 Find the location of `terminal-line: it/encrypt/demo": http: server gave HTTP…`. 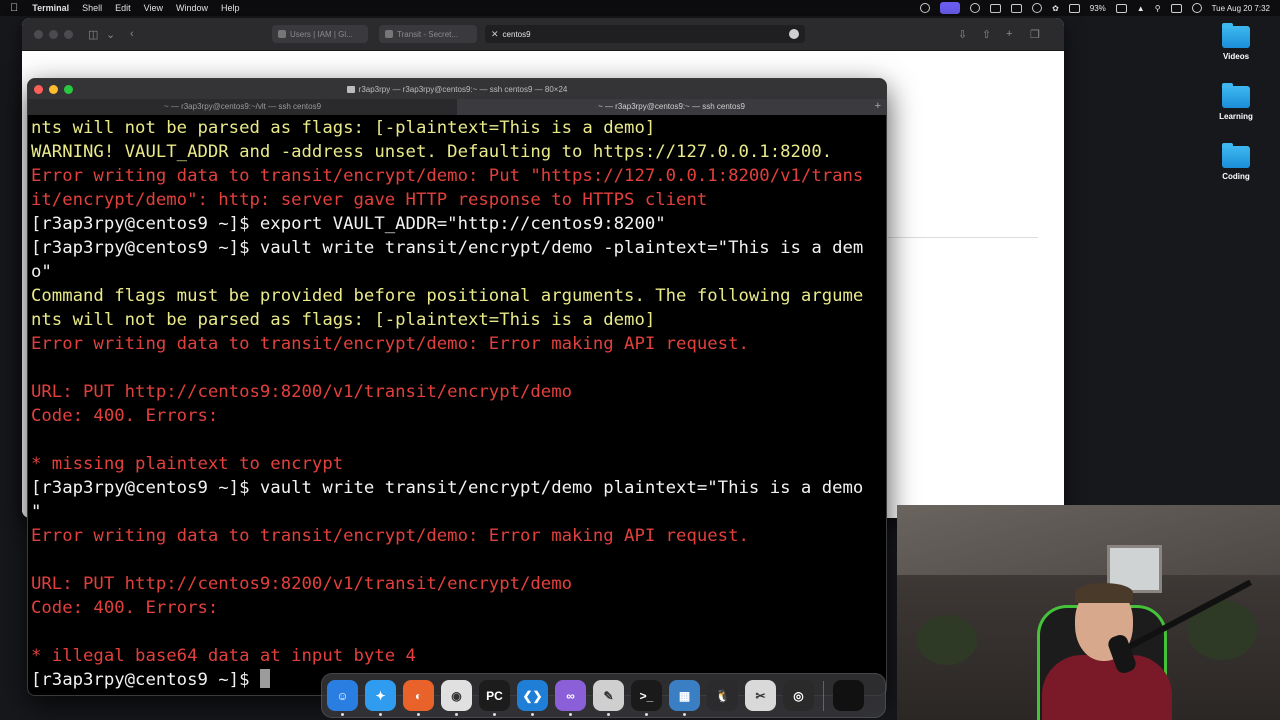

terminal-line: it/encrypt/demo": http: server gave HTTP… is located at coordinates (369, 200).